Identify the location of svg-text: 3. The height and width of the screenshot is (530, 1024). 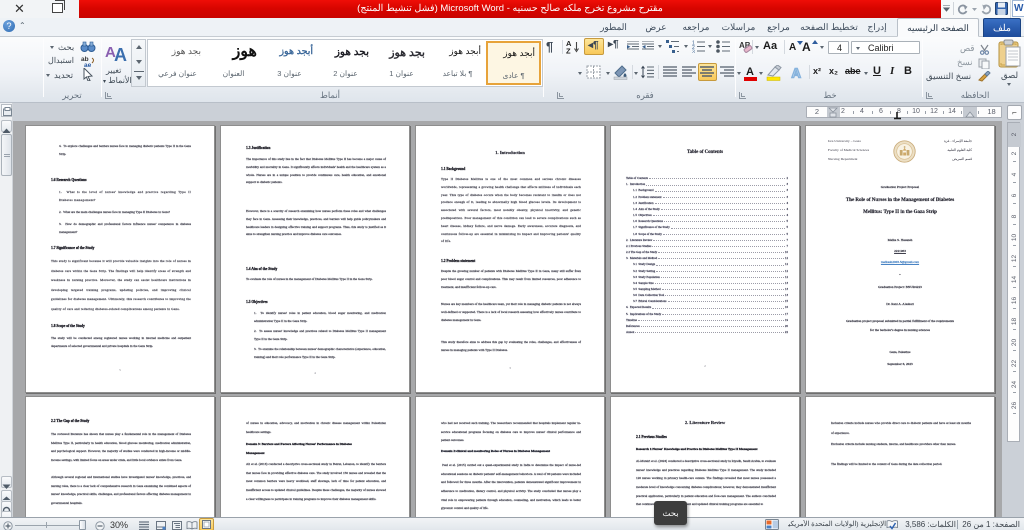
(693, 52).